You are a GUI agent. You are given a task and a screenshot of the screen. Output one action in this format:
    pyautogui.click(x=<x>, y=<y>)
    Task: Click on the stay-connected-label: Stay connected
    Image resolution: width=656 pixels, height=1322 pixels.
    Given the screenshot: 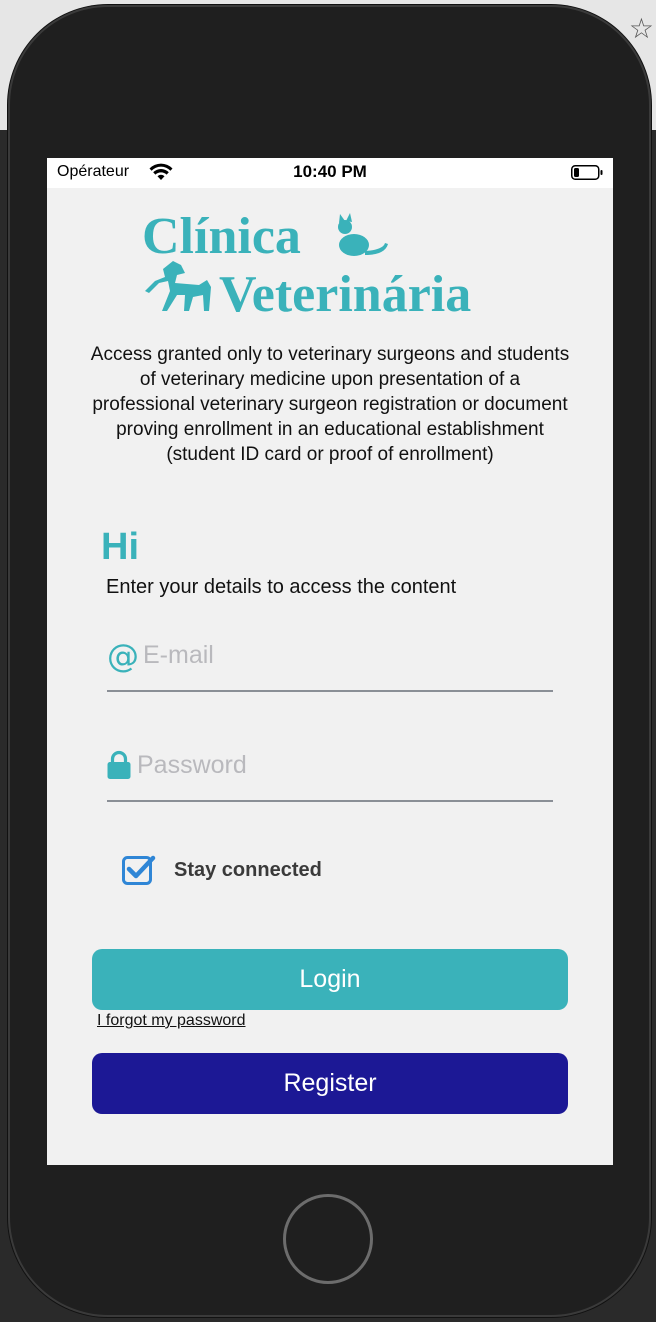 What is the action you would take?
    pyautogui.click(x=248, y=870)
    